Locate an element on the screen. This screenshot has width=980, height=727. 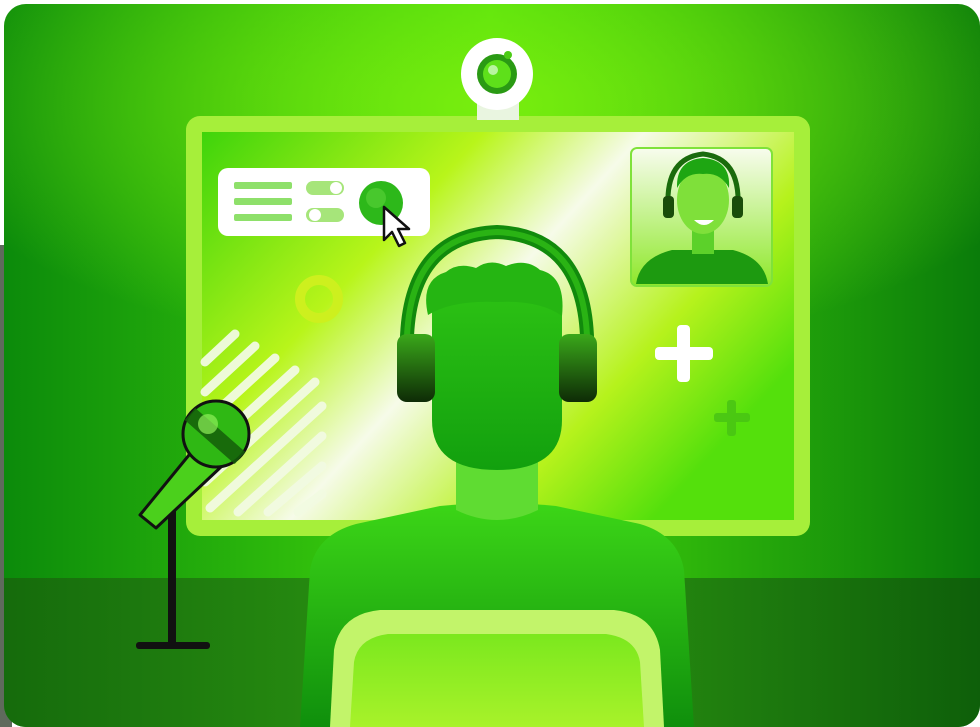
settings-card is located at coordinates (324, 208).